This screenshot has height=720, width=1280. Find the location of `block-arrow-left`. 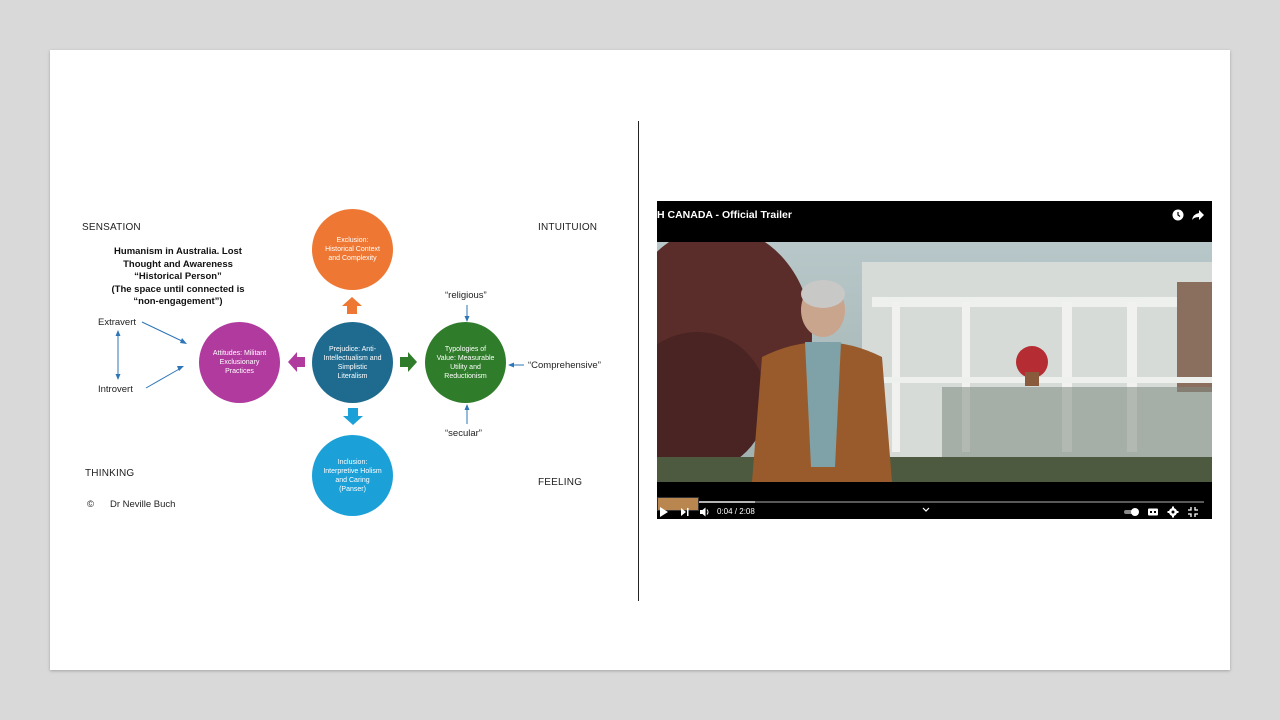

block-arrow-left is located at coordinates (296, 362).